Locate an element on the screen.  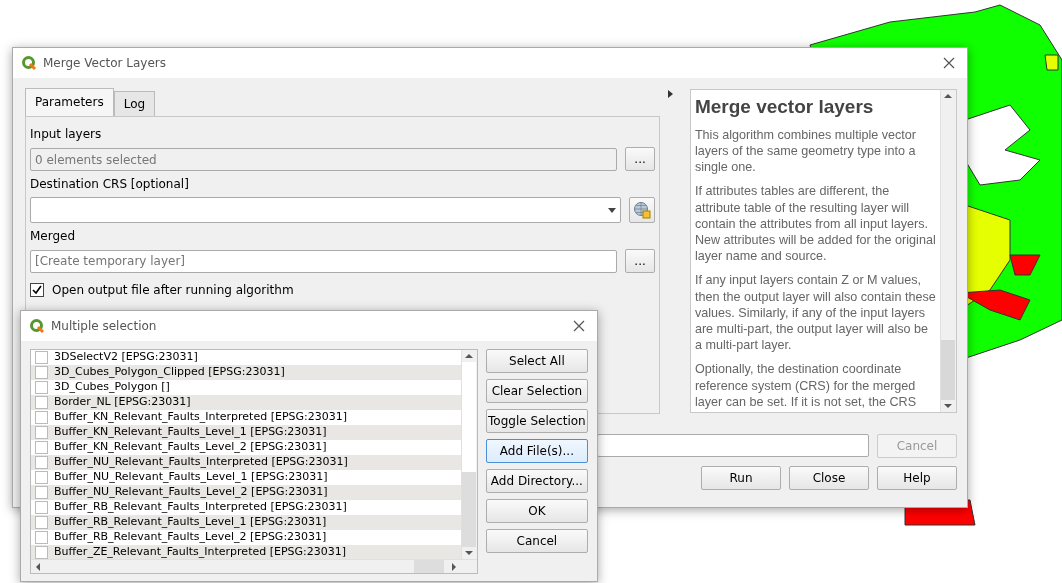
list-item: Buffer_RB_Relevant_Faults_Level_1 [EPSG:23031] is located at coordinates (246, 522).